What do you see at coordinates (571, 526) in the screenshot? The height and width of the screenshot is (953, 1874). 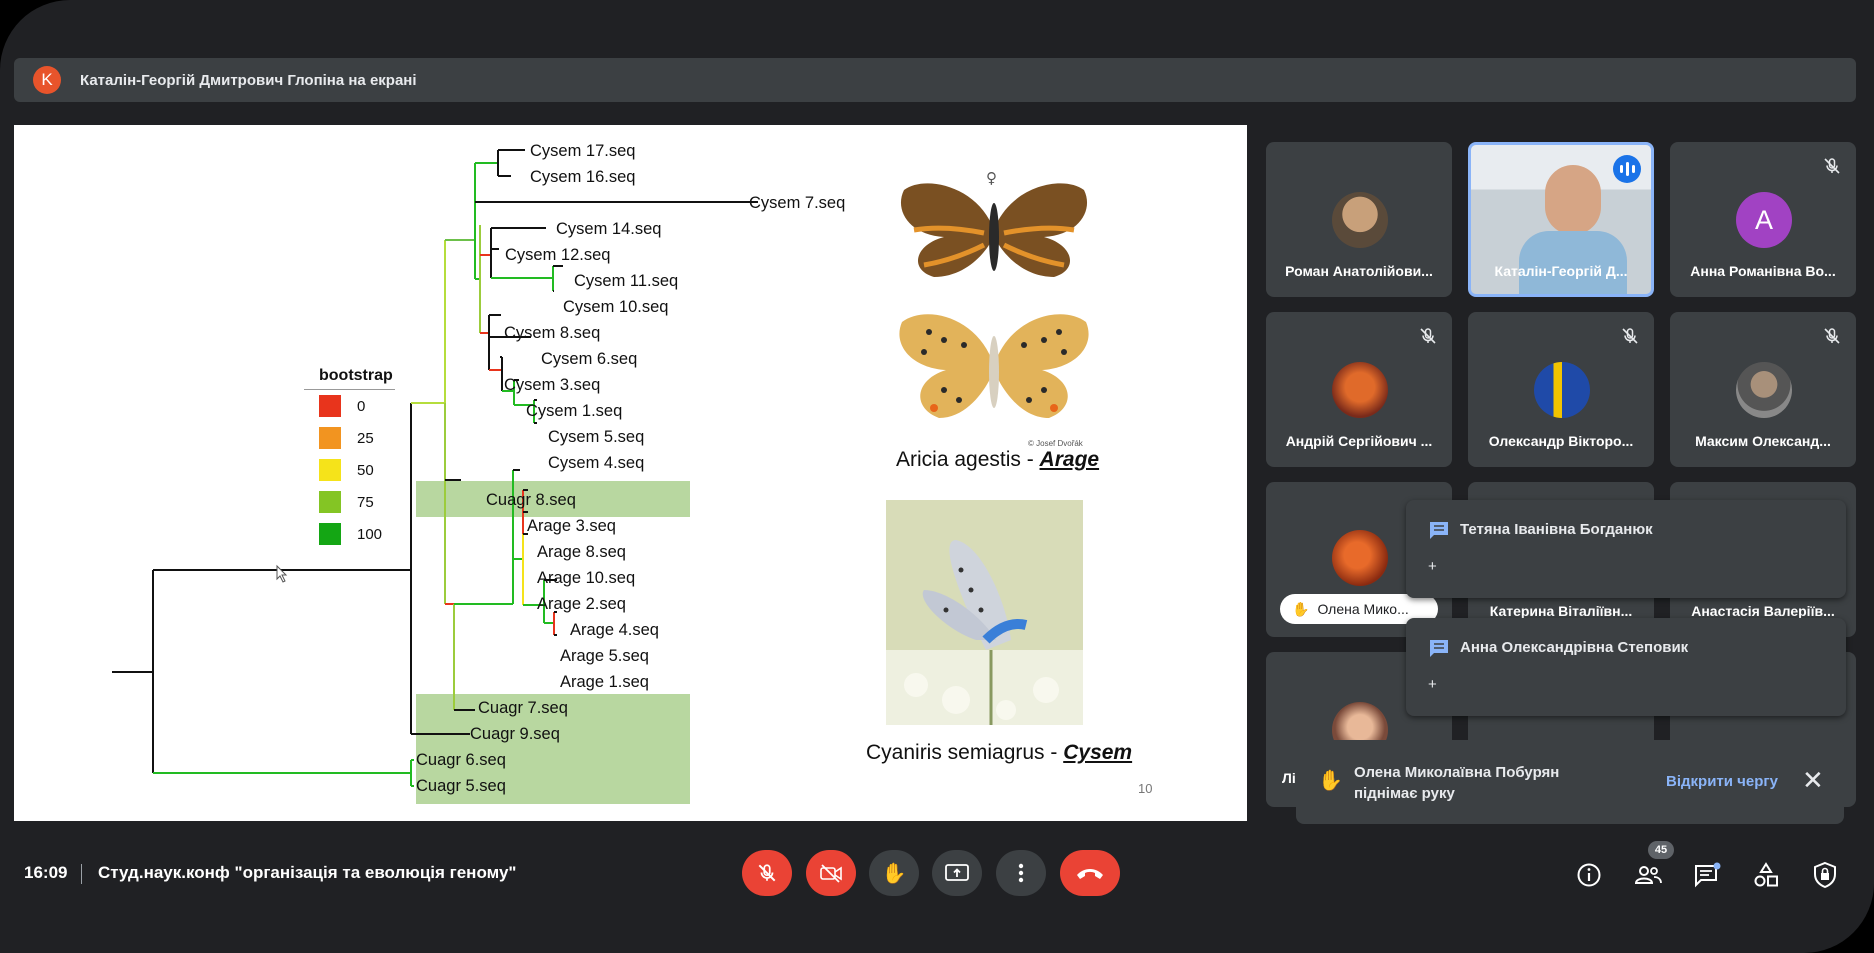 I see `leaf-arage3: Arage 3.seq` at bounding box center [571, 526].